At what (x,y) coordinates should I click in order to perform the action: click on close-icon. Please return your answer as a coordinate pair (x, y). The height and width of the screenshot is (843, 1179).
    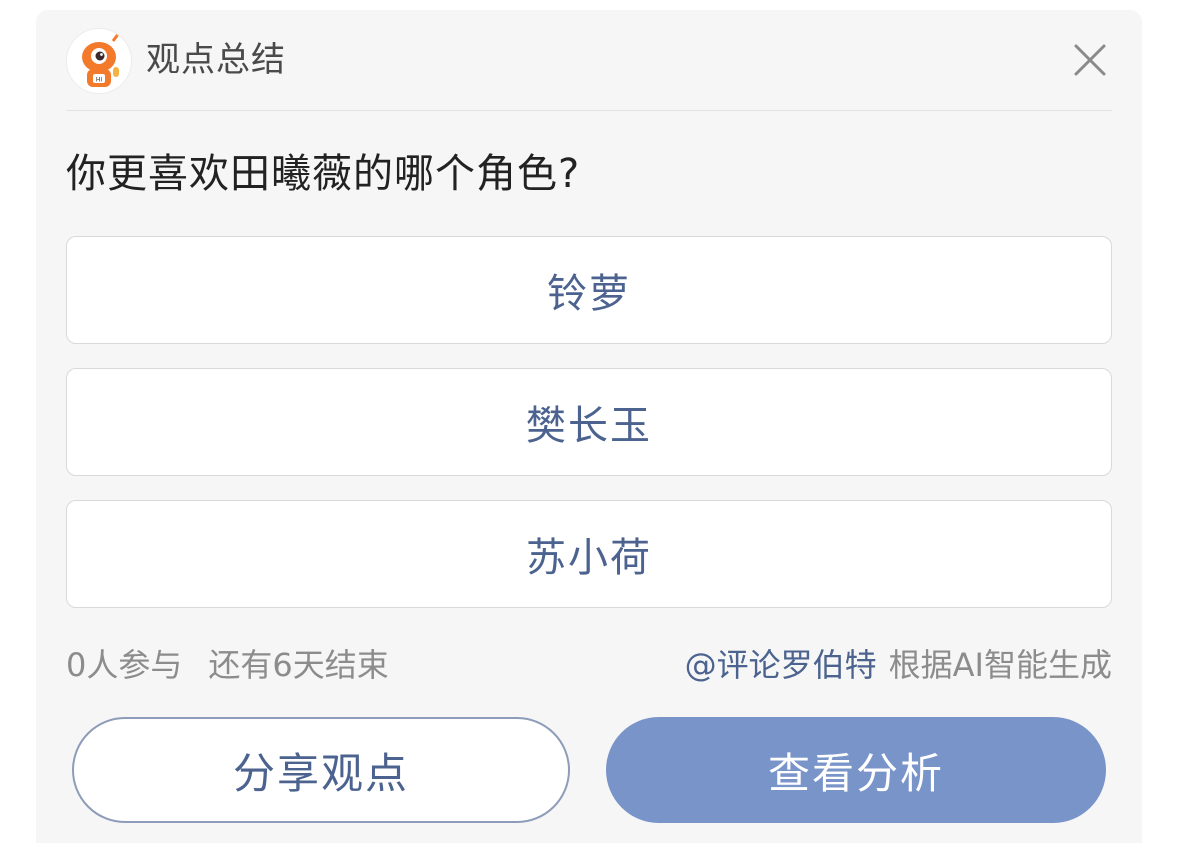
    Looking at the image, I should click on (1090, 60).